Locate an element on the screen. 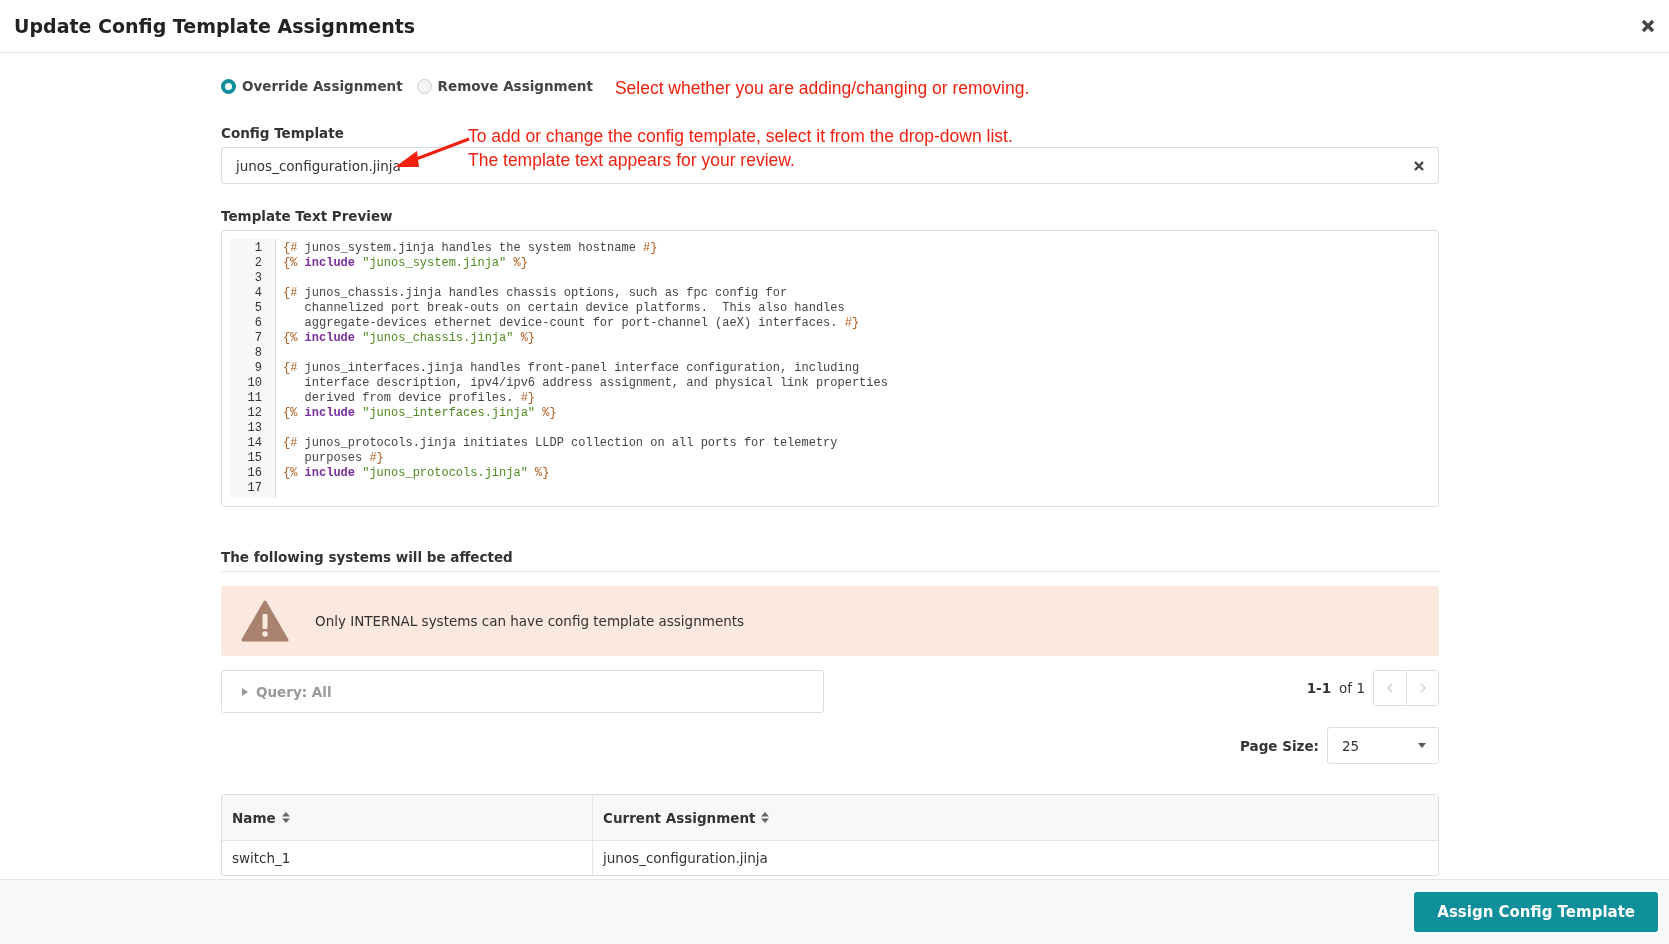  line-number: 15 is located at coordinates (254, 458).